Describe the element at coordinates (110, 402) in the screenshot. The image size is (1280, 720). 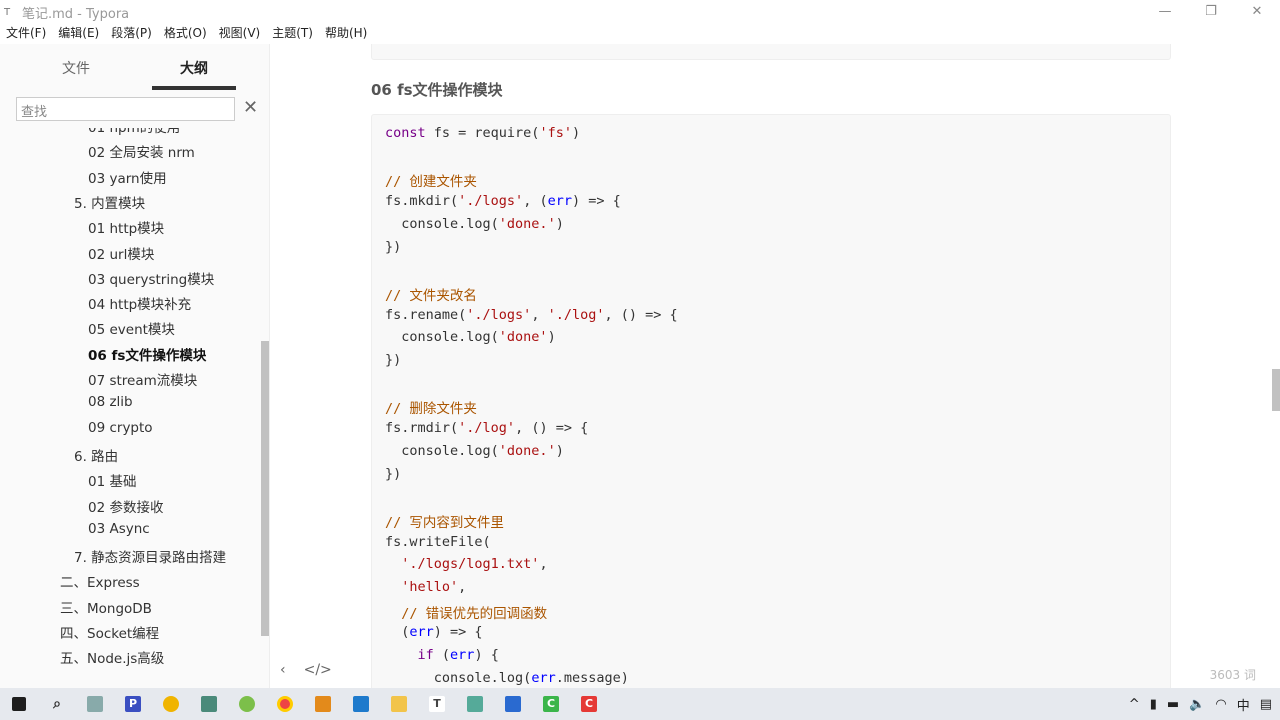
I see `outline-item: 08 zlib` at that location.